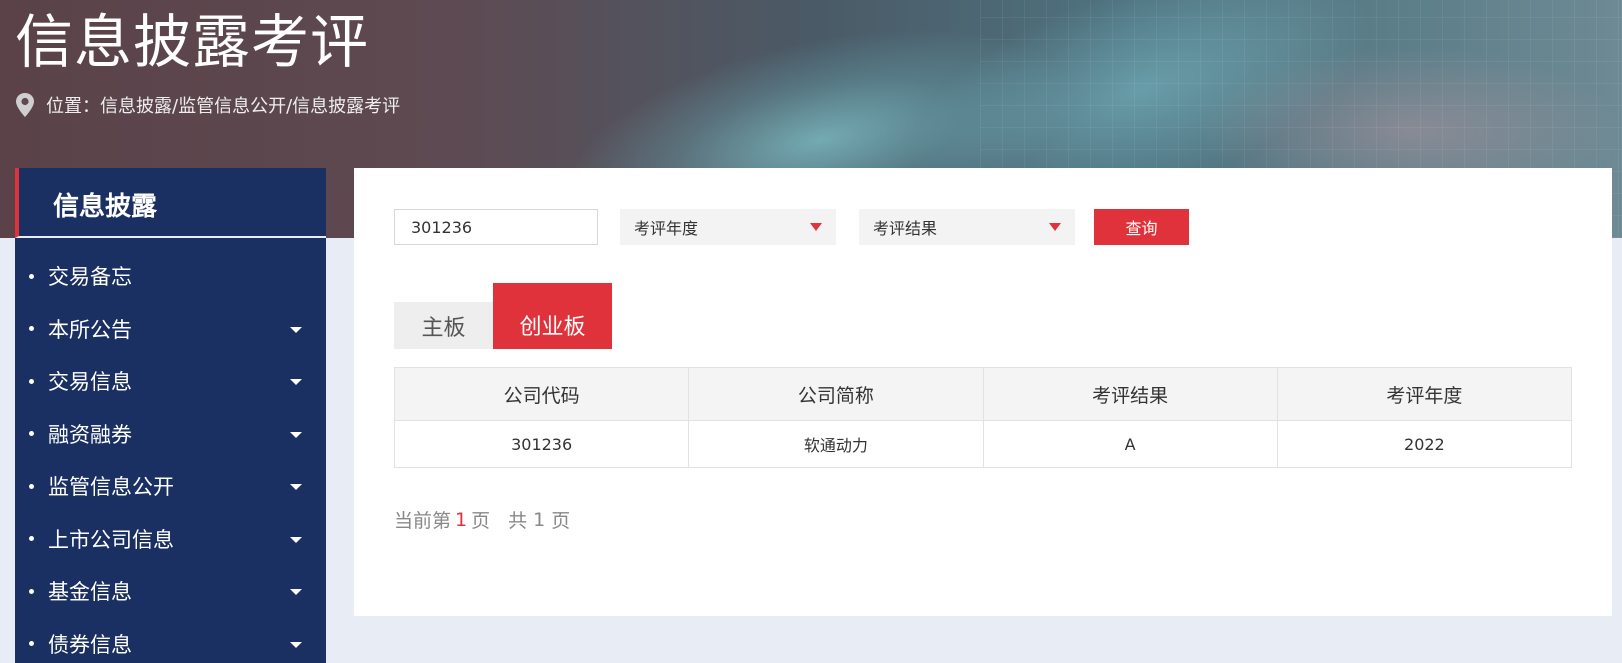 The image size is (1622, 663). Describe the element at coordinates (443, 325) in the screenshot. I see `tab-main-board: 主板` at that location.